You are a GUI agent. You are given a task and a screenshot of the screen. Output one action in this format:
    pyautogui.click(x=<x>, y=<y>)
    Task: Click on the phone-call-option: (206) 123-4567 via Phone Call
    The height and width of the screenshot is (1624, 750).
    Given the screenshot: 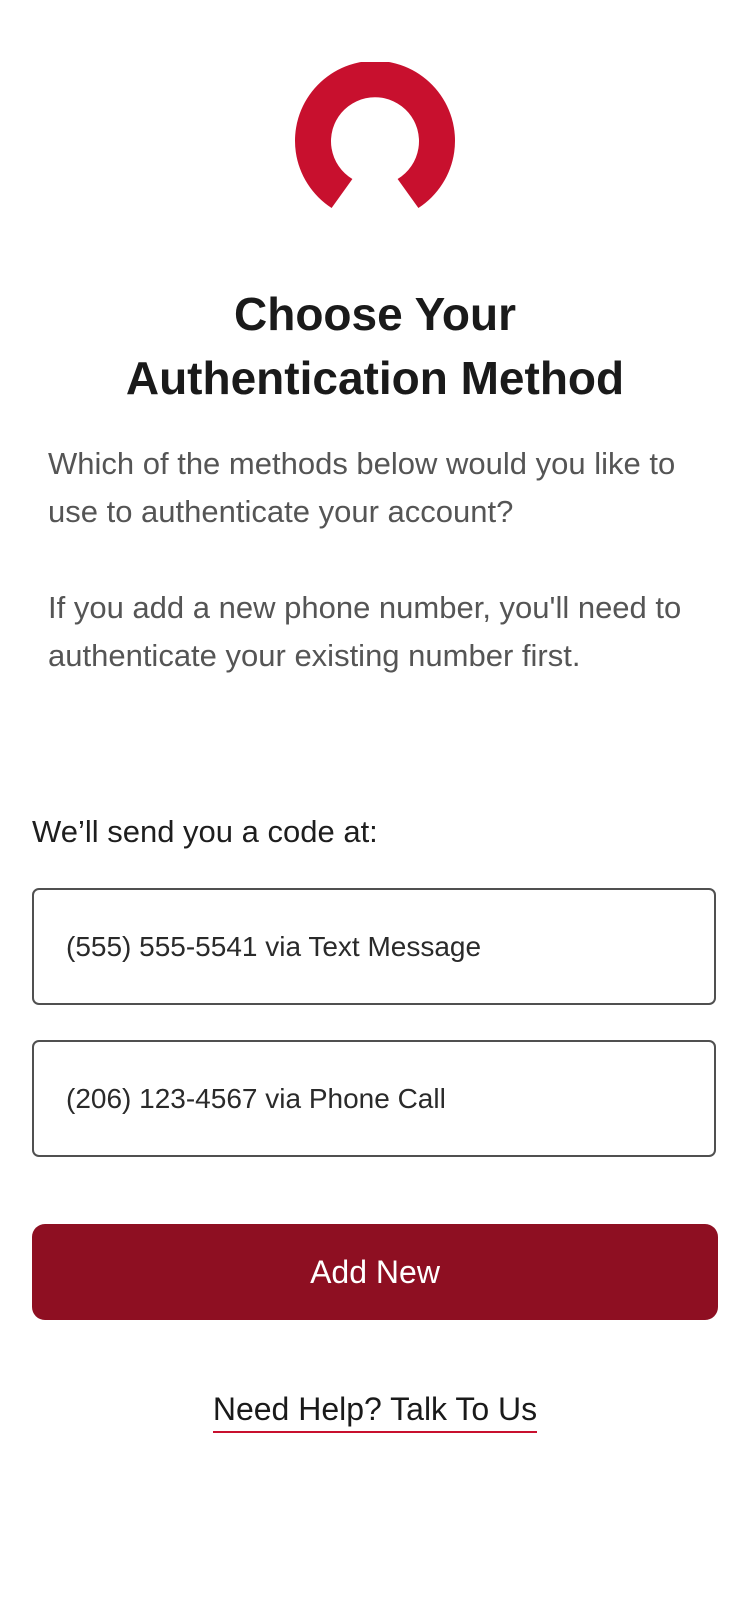 What is the action you would take?
    pyautogui.click(x=374, y=1098)
    